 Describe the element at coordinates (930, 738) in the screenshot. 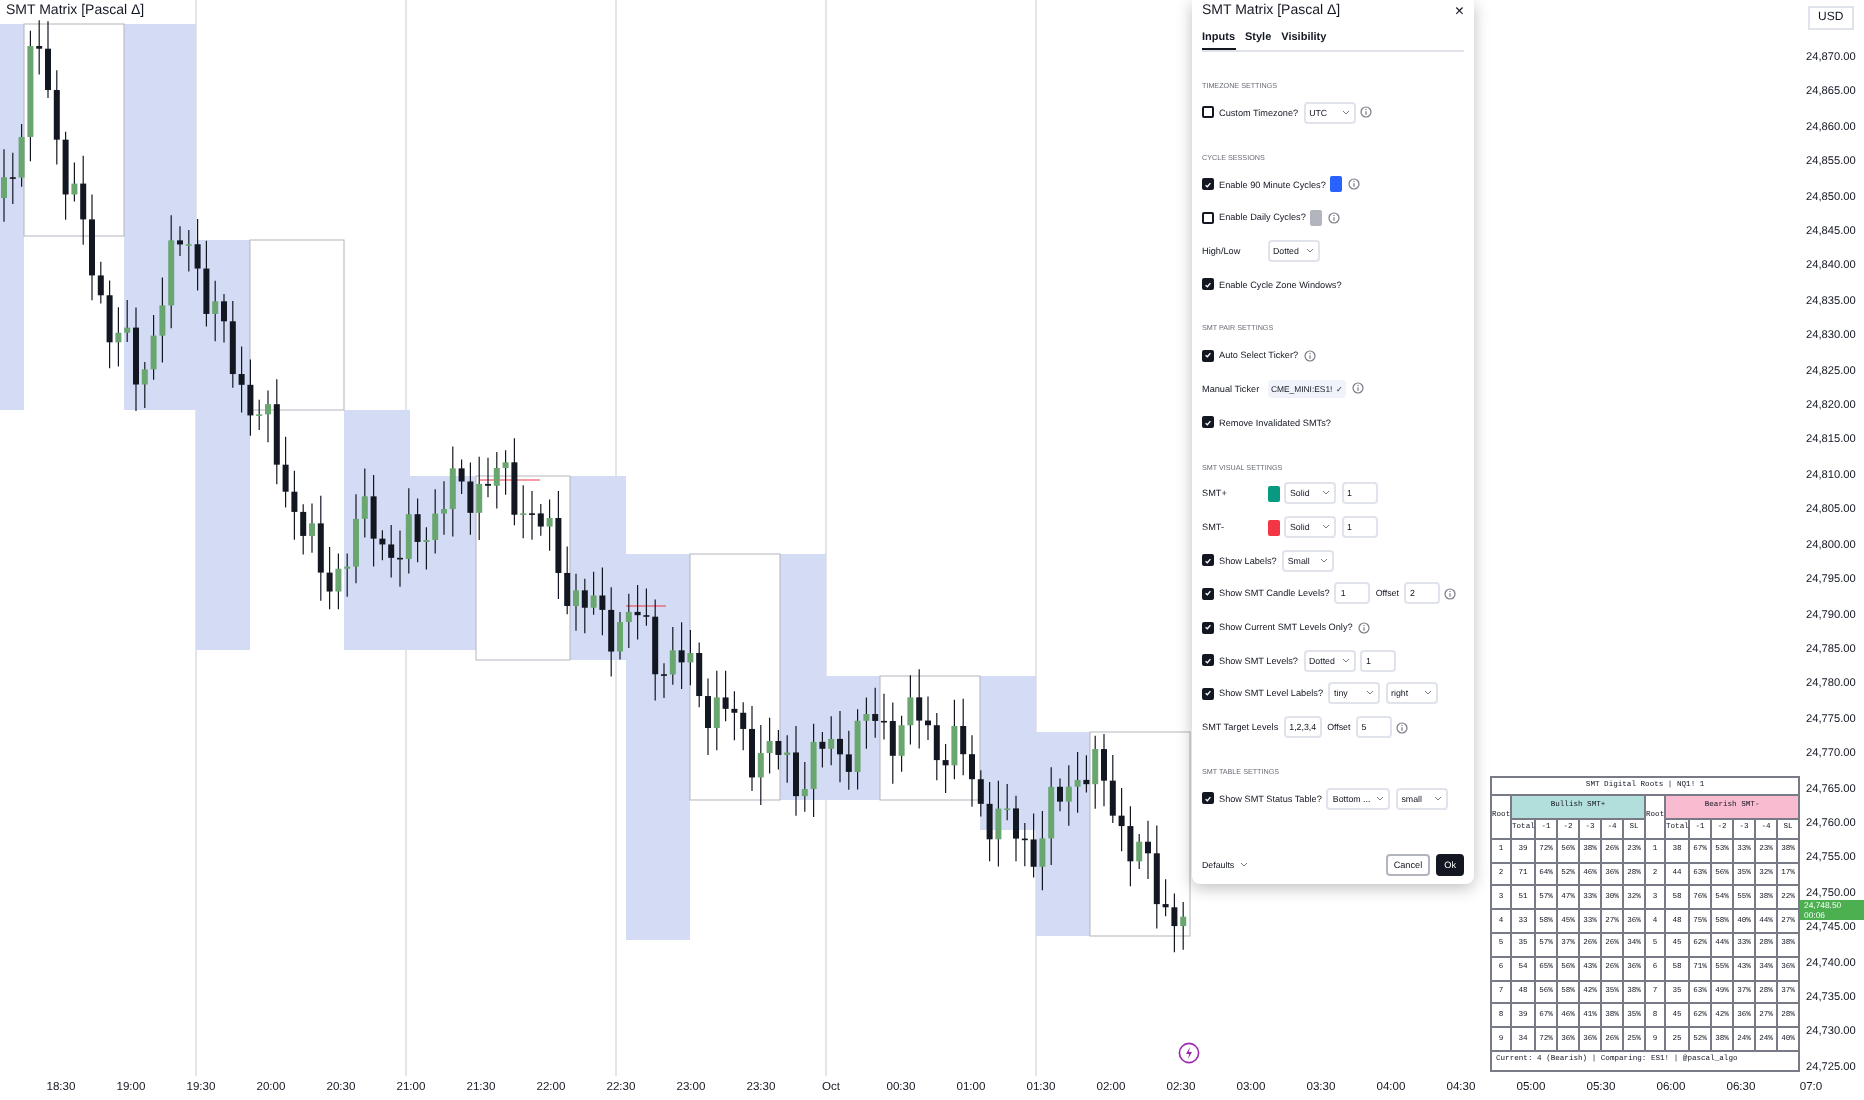

I see `cycle-range-box` at that location.